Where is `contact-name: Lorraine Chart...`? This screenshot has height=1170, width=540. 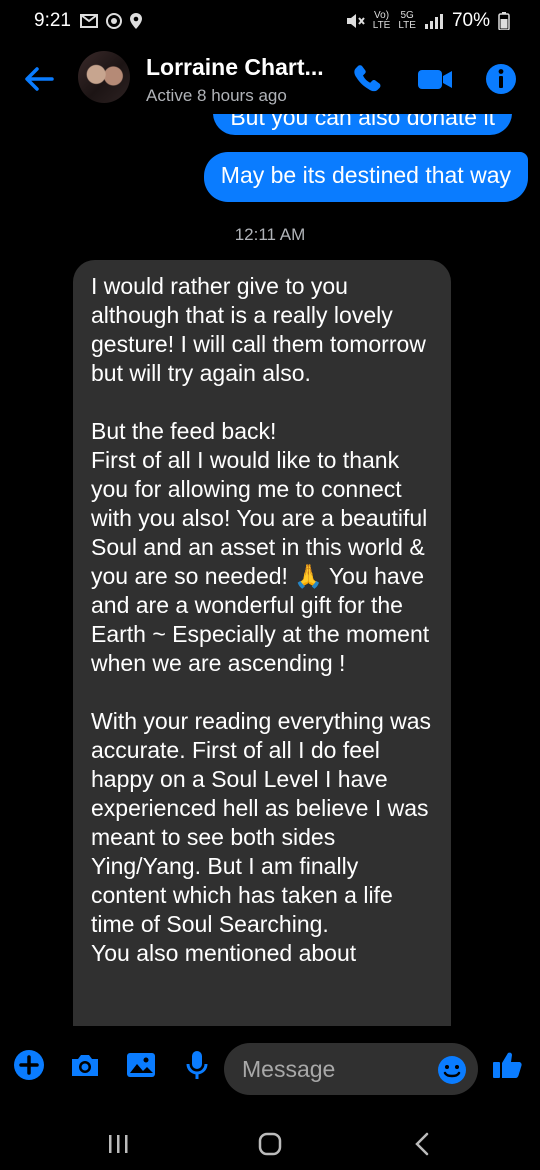
contact-name: Lorraine Chart... is located at coordinates (235, 67).